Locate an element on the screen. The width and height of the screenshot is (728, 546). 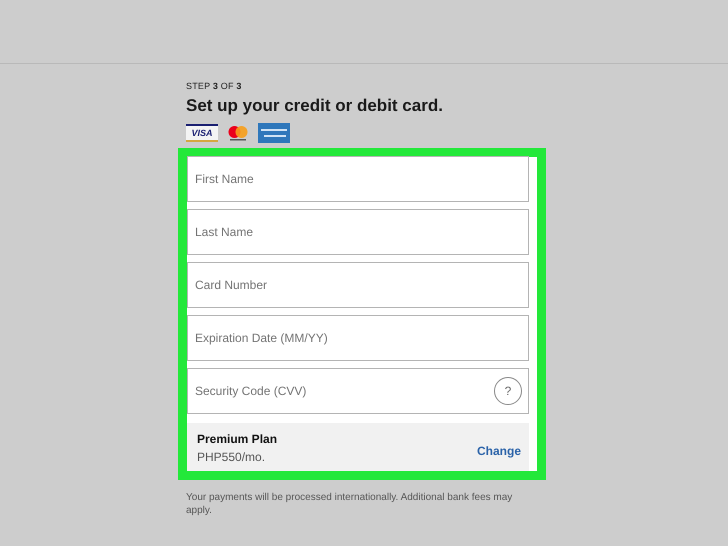
visa-logo: VISA is located at coordinates (202, 133).